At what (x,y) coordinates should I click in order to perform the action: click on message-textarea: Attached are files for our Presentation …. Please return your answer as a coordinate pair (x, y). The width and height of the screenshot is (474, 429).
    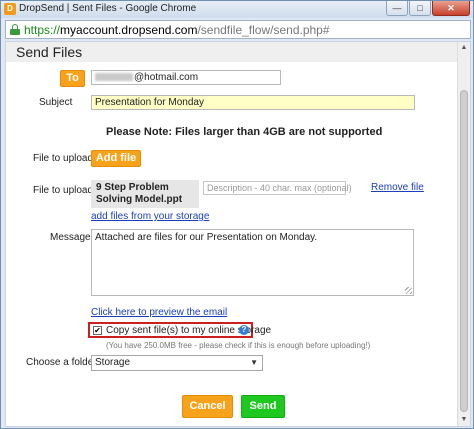
    Looking at the image, I should click on (252, 262).